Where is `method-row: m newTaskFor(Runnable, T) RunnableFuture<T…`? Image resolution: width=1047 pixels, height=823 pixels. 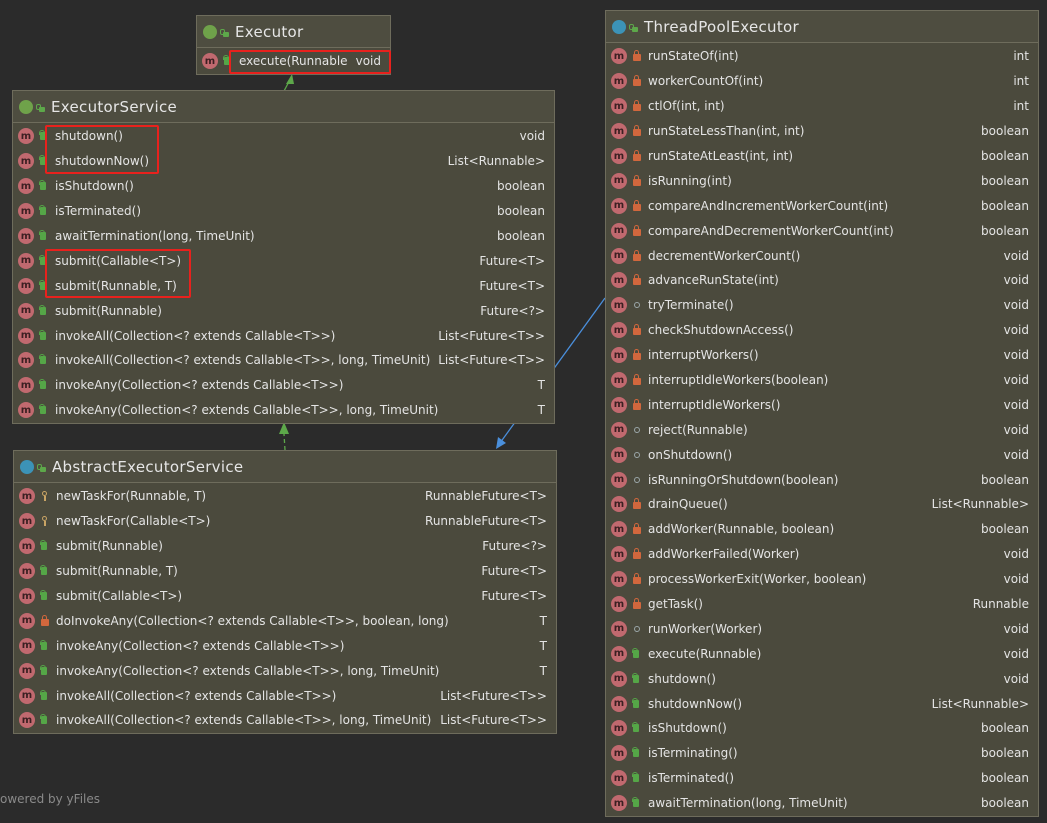 method-row: m newTaskFor(Runnable, T) RunnableFuture<T… is located at coordinates (285, 496).